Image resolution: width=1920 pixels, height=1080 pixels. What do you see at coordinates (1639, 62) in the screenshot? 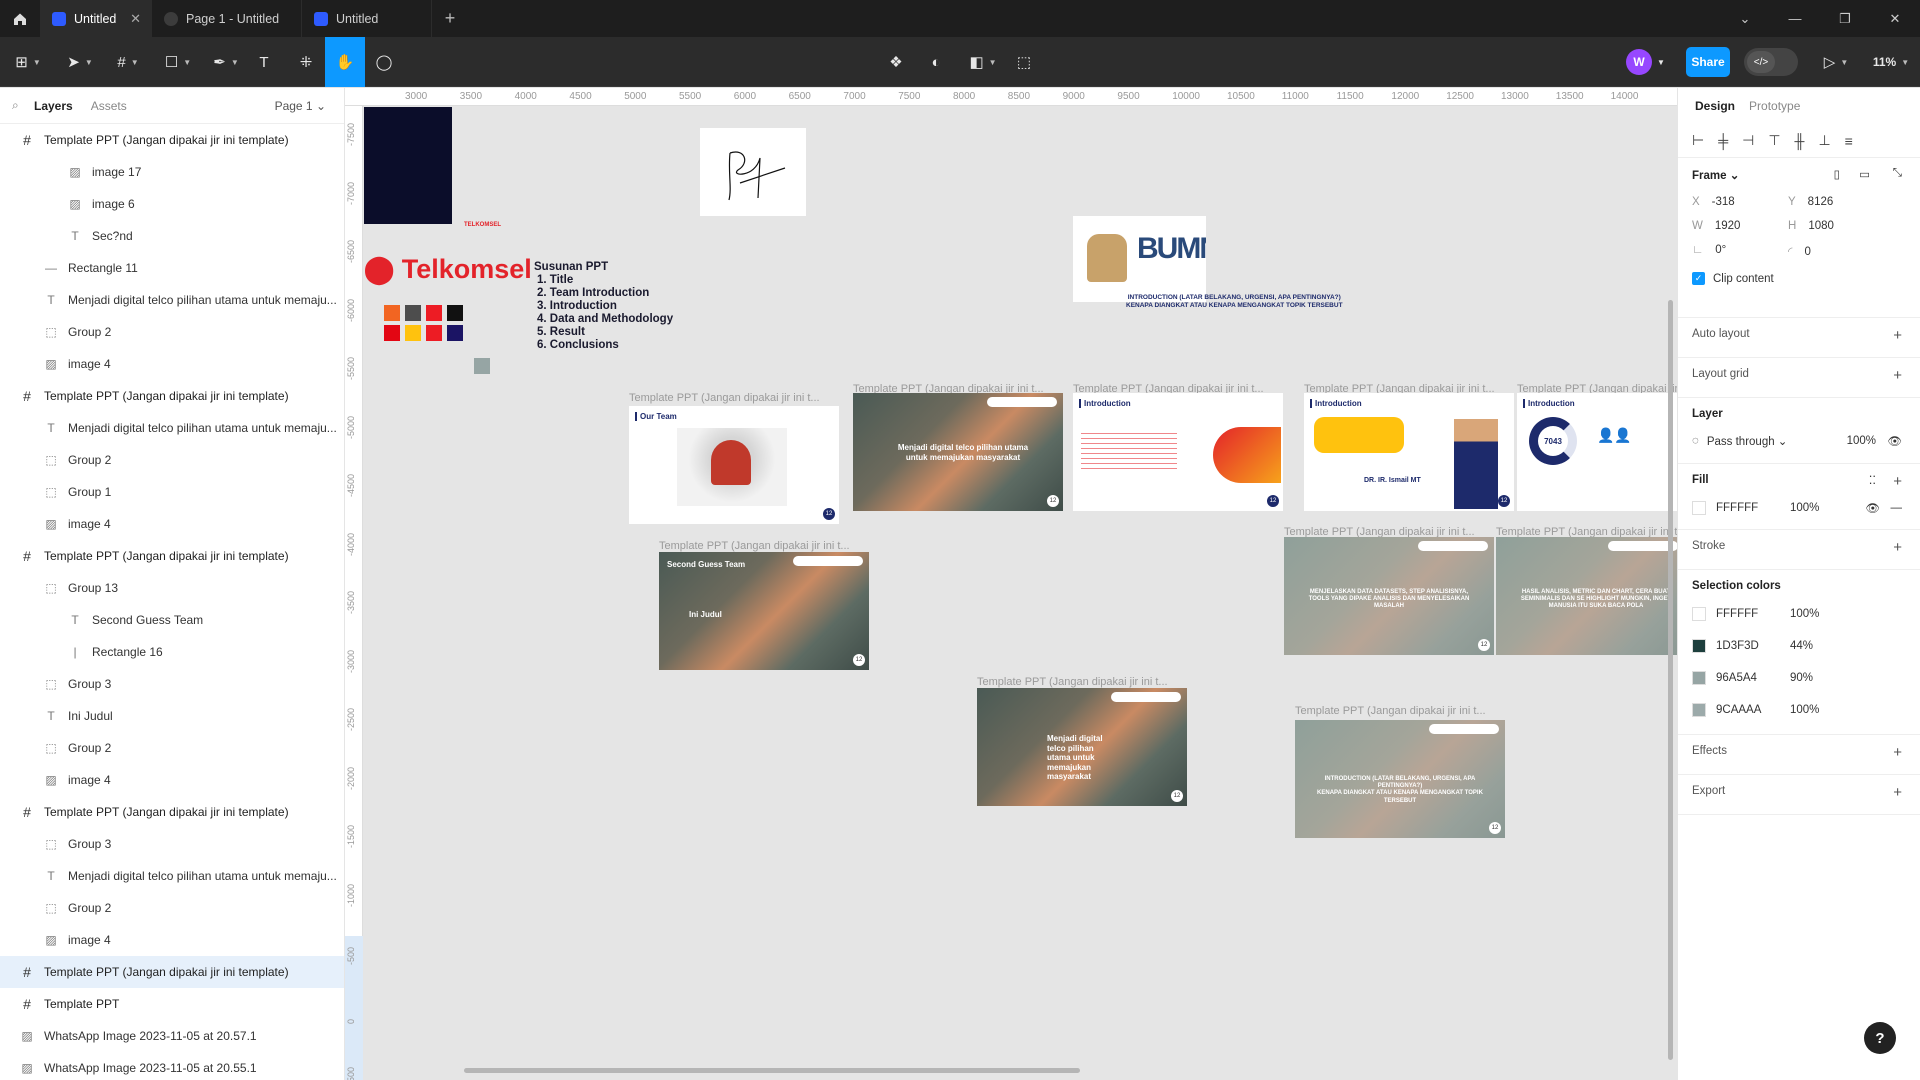
I see `avatar: W` at bounding box center [1639, 62].